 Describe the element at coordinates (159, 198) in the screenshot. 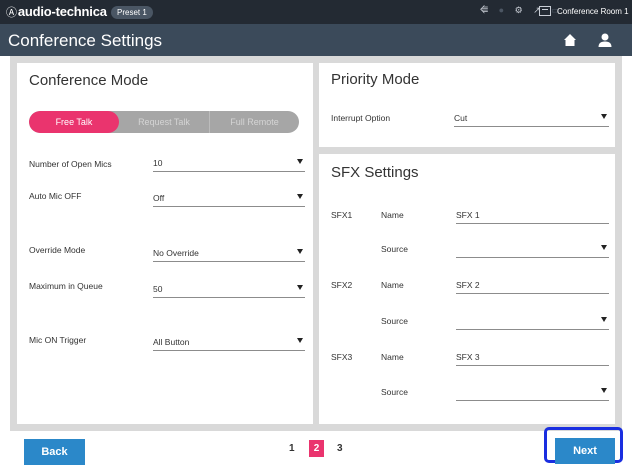

I see `auto-mic-off-value: Off` at that location.